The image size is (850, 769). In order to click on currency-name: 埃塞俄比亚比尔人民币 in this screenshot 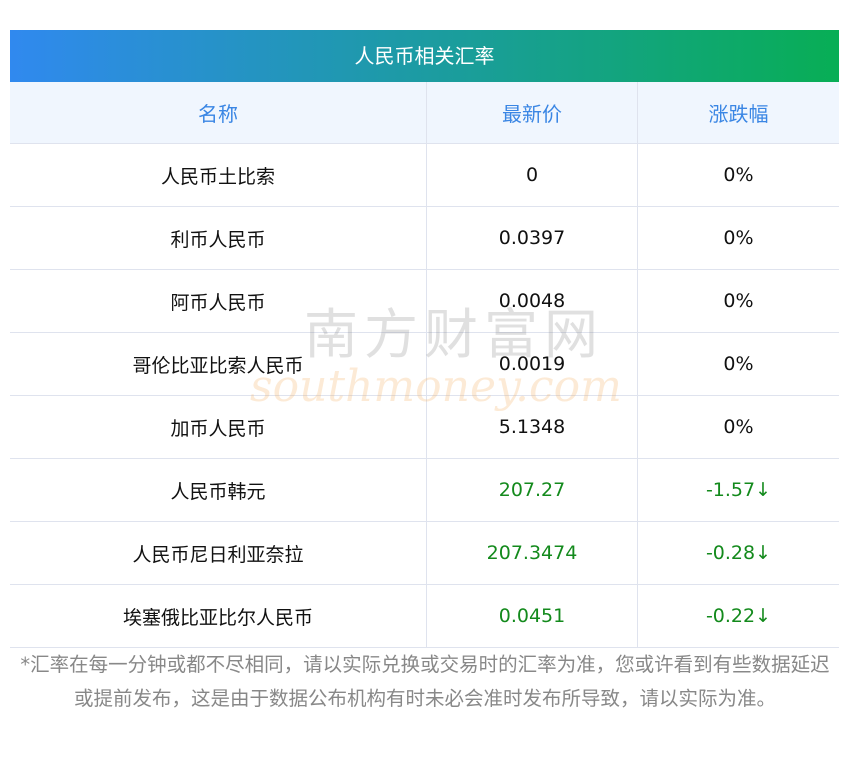, I will do `click(218, 616)`.